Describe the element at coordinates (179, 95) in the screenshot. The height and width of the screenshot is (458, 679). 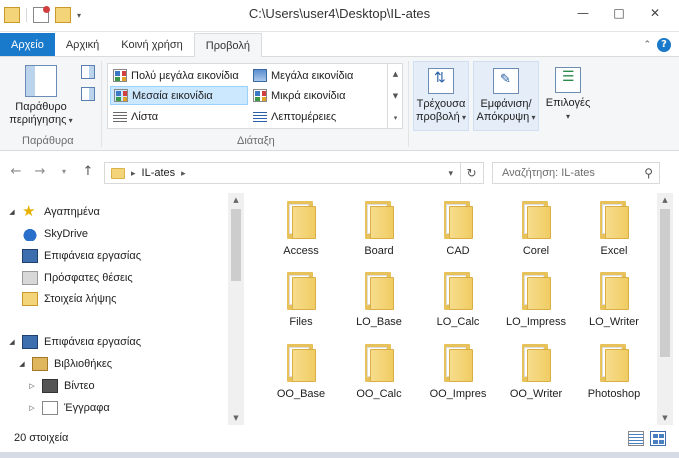
I see `layout-medium-icons: Μεσαία εικονίδια` at that location.